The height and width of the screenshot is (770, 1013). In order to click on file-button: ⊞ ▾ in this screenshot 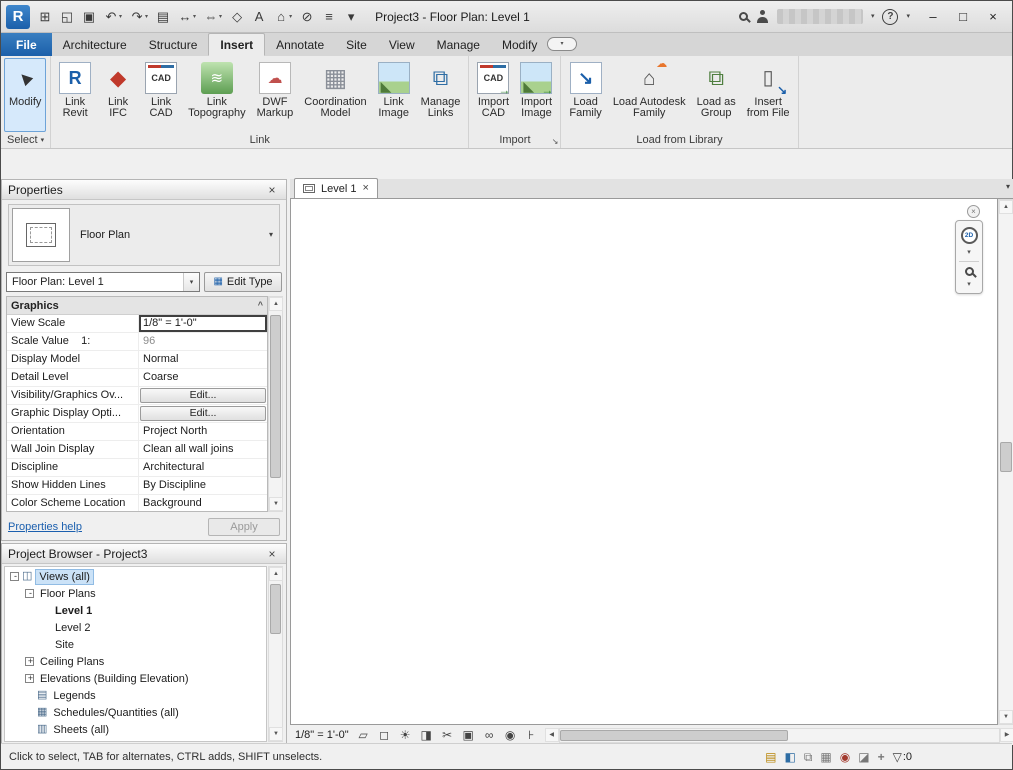, I will do `click(45, 16)`.